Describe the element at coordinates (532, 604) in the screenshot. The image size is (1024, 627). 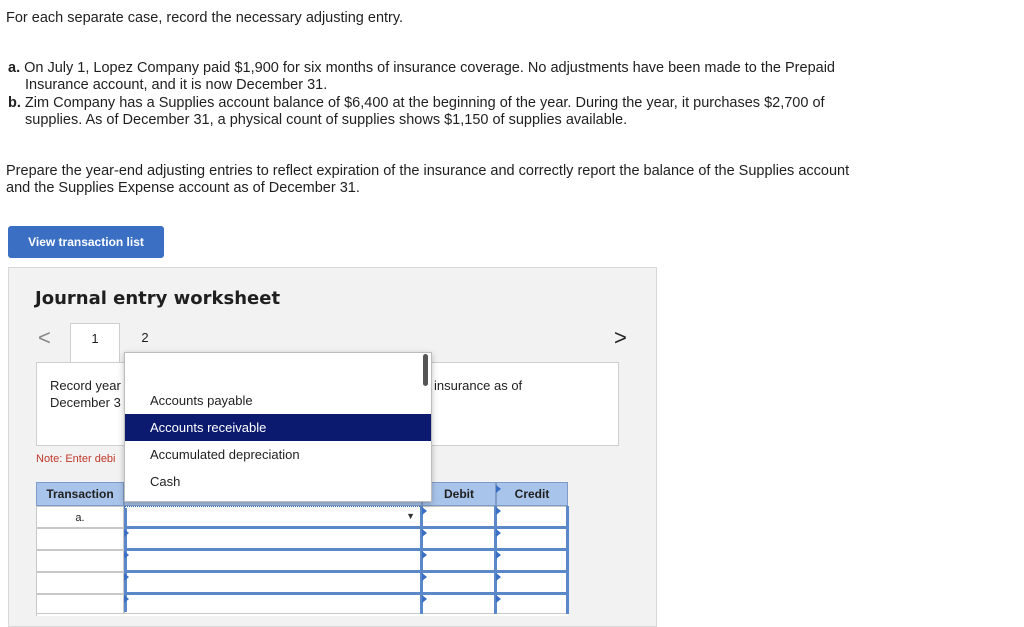
I see `row-5-credit-input` at that location.